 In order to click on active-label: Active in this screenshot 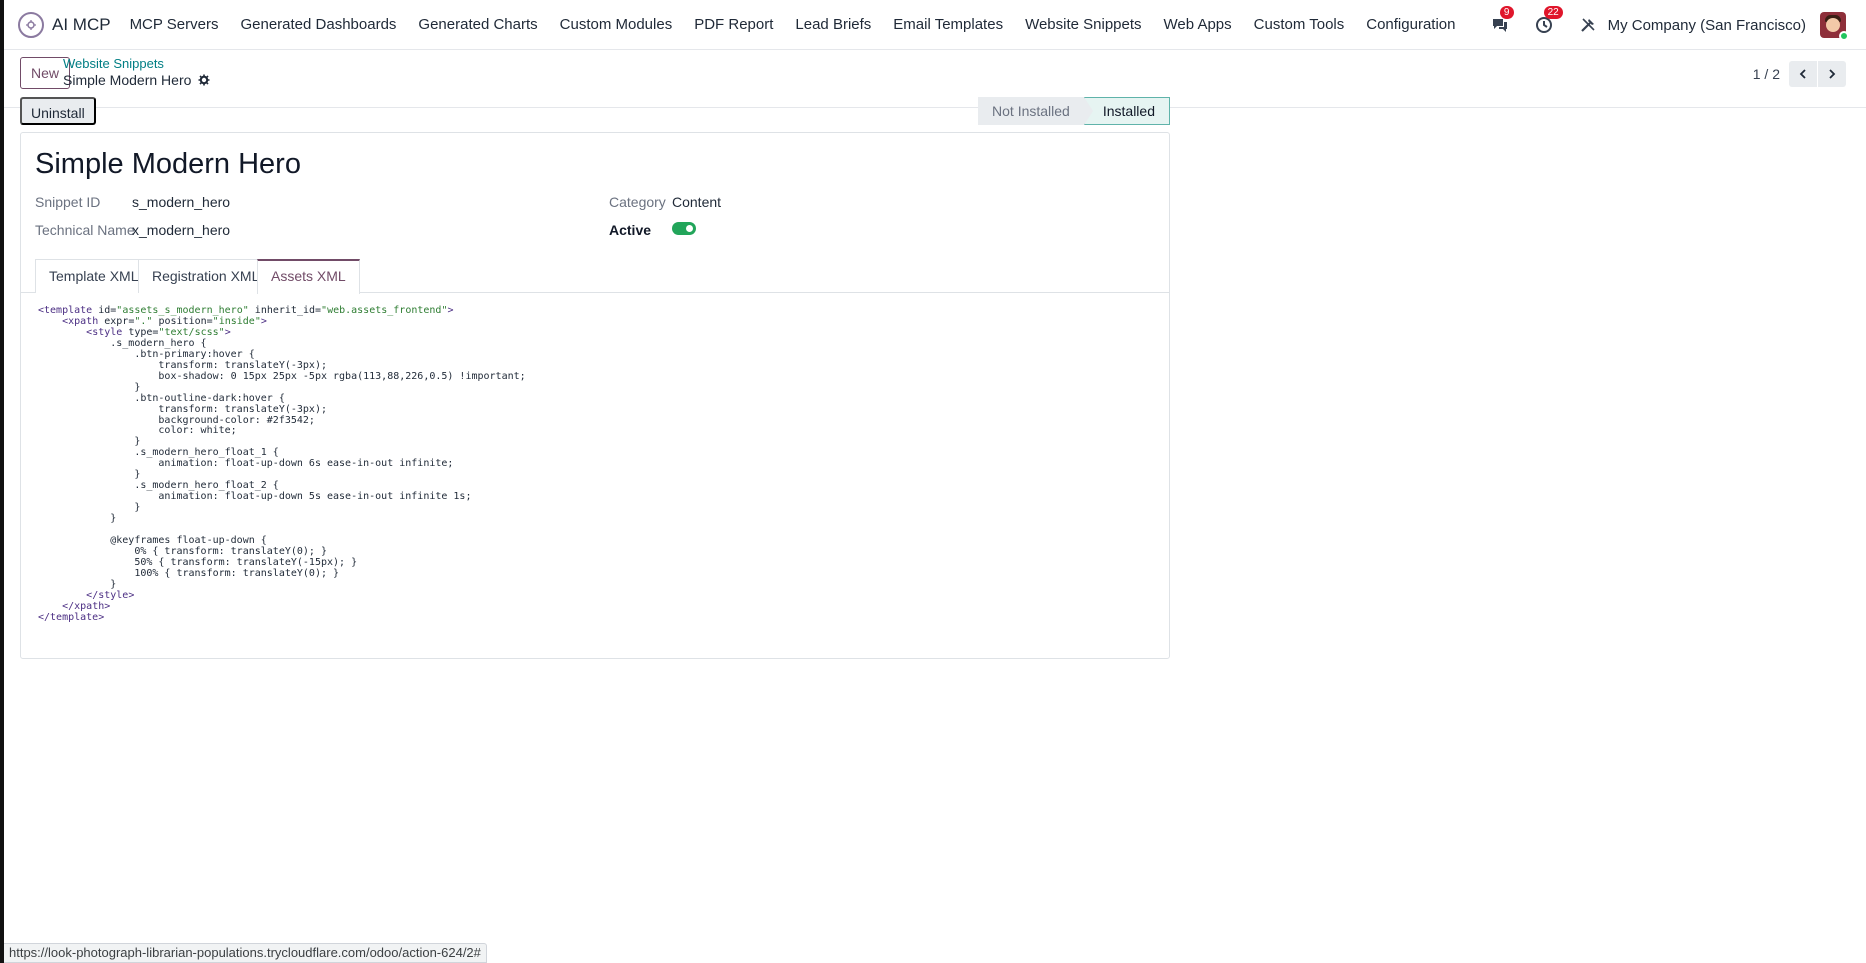, I will do `click(630, 230)`.